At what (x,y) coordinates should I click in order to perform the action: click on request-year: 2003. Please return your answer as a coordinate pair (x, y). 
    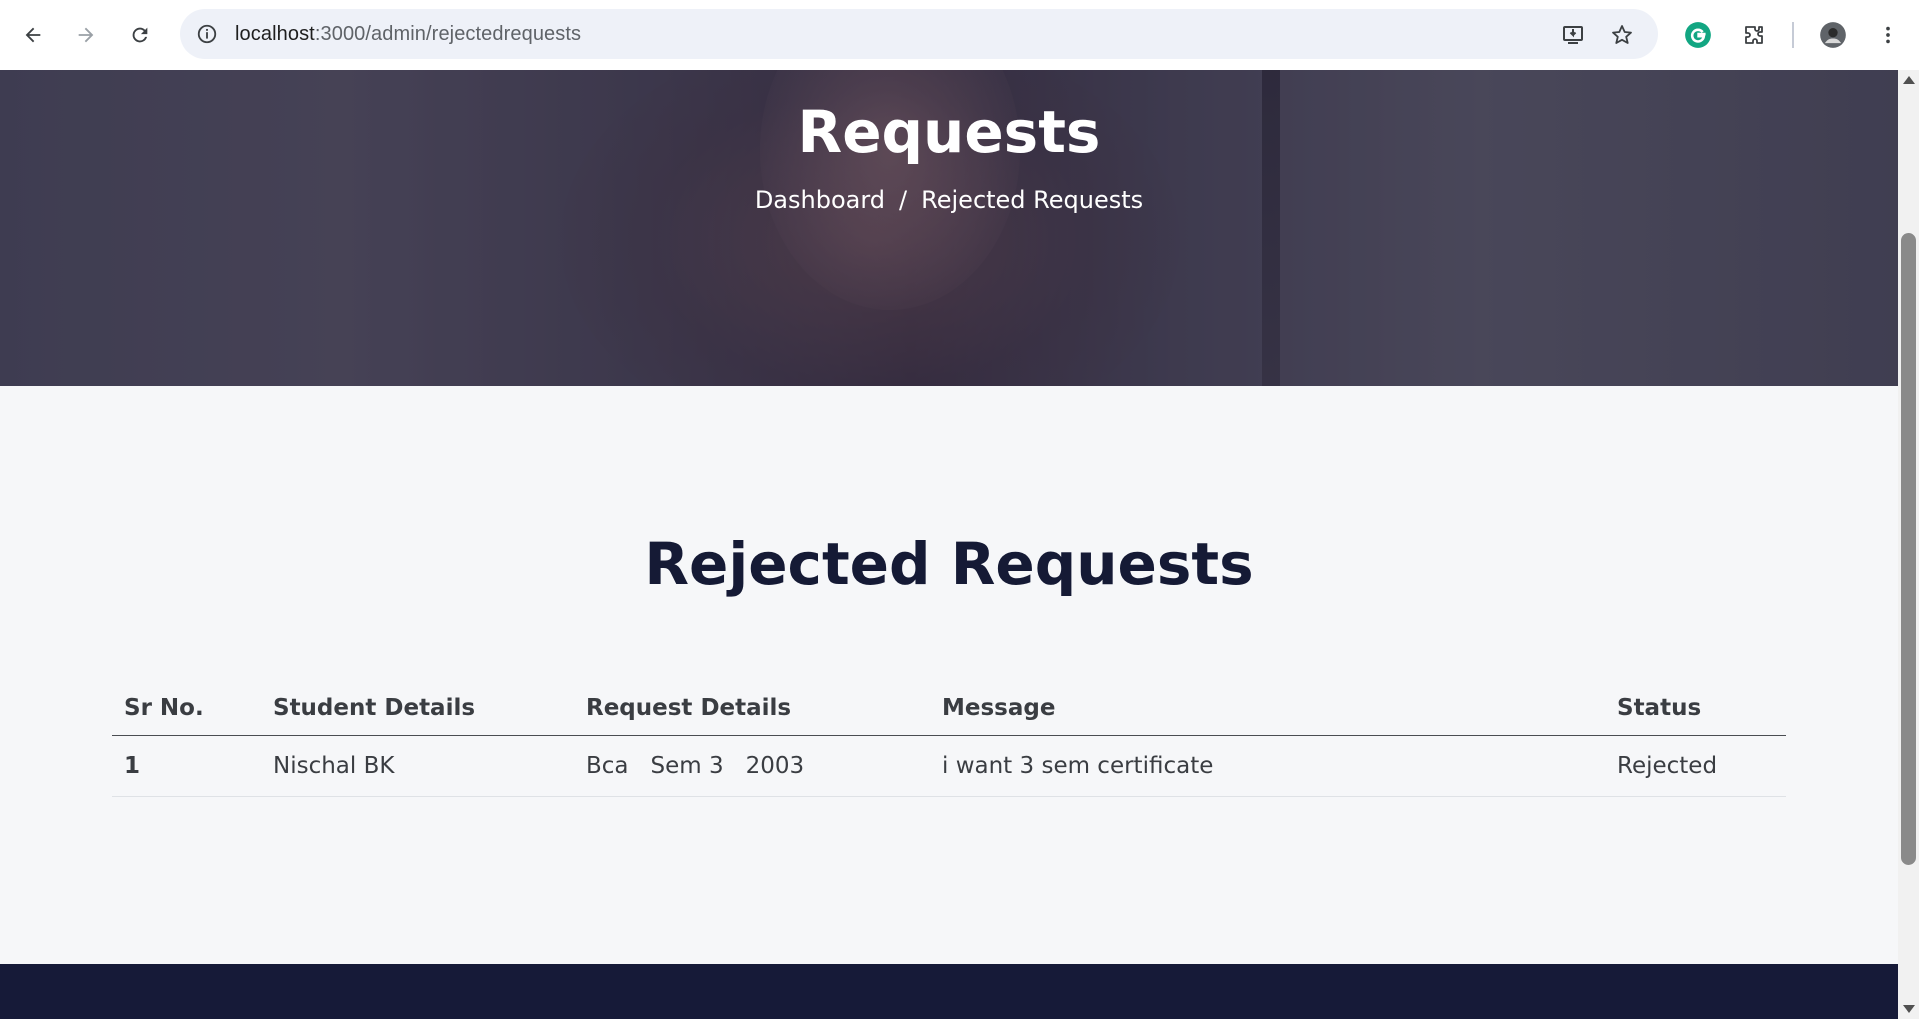
    Looking at the image, I should click on (775, 765).